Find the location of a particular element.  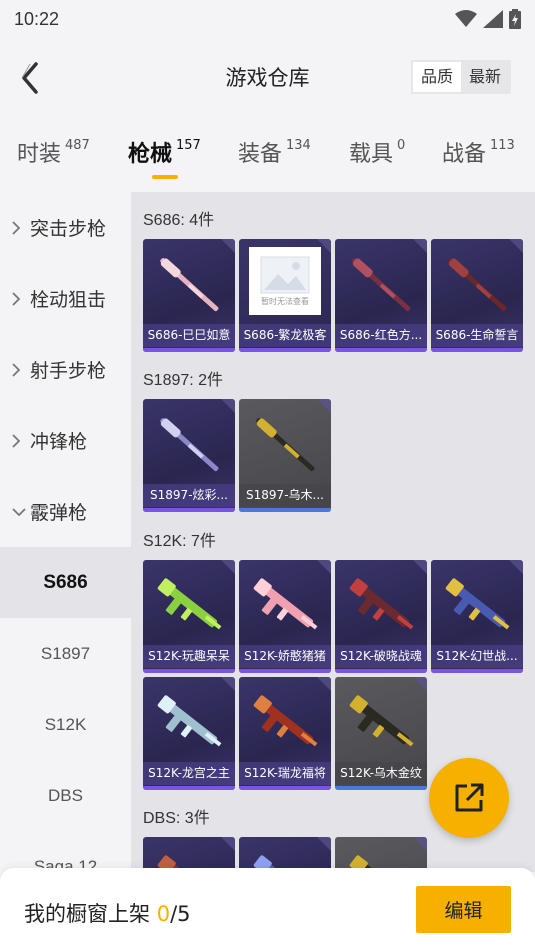

skin-card: S686-生命誓言 is located at coordinates (477, 295).